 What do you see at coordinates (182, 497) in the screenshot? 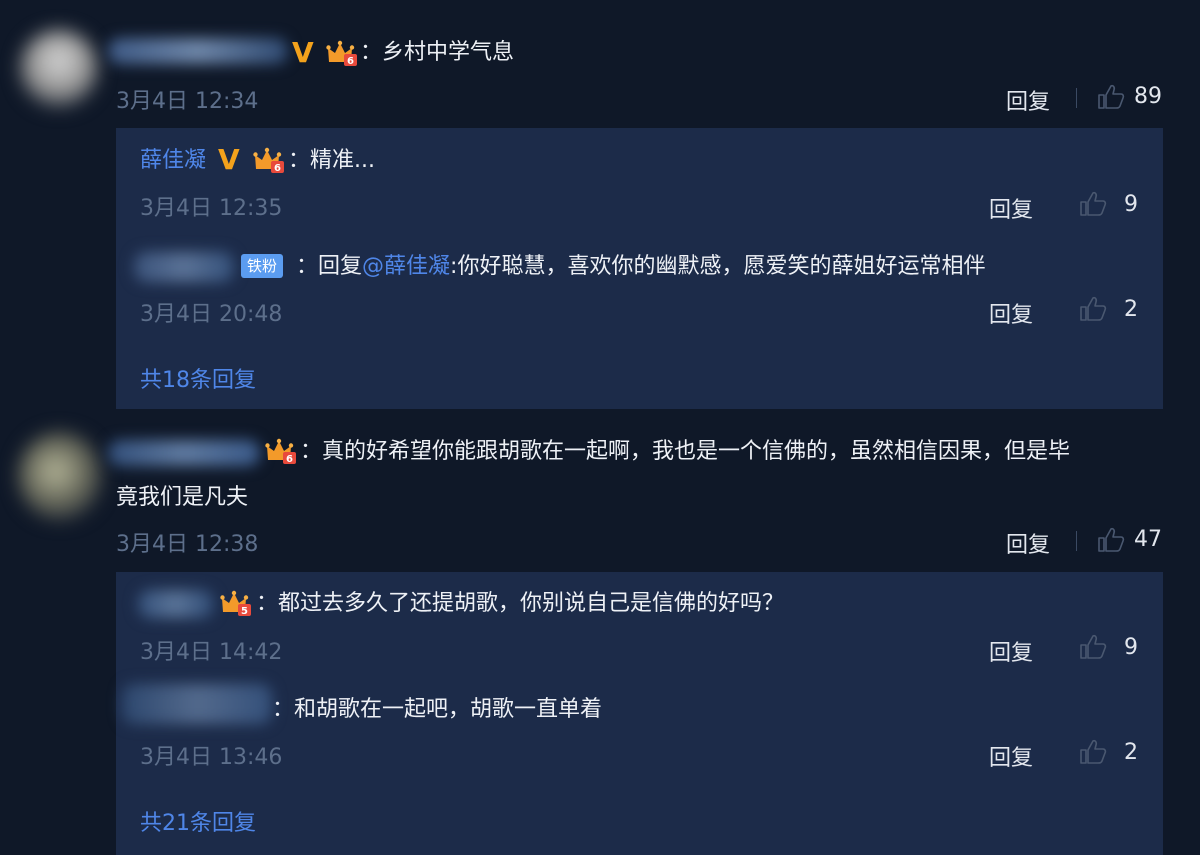
I see `comment-text-line2: 竟我们是凡夫` at bounding box center [182, 497].